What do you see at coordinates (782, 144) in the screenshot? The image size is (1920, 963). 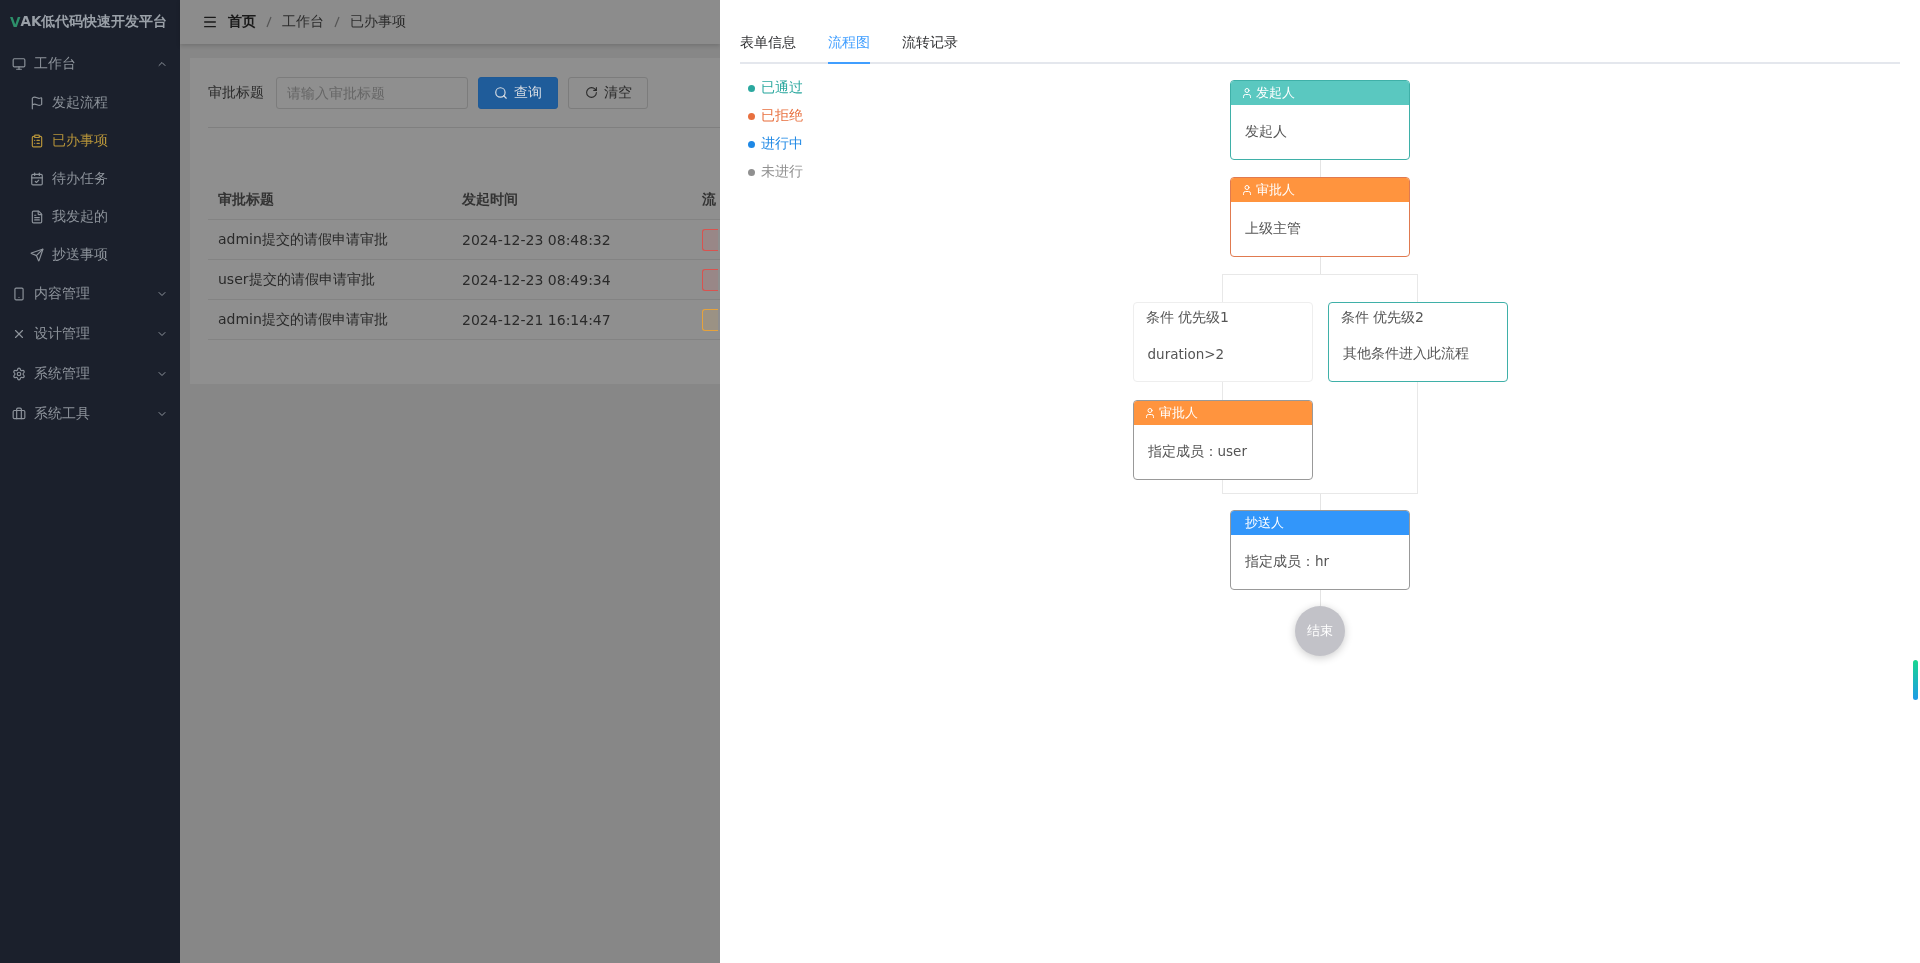 I see `legend-label: 进行中` at bounding box center [782, 144].